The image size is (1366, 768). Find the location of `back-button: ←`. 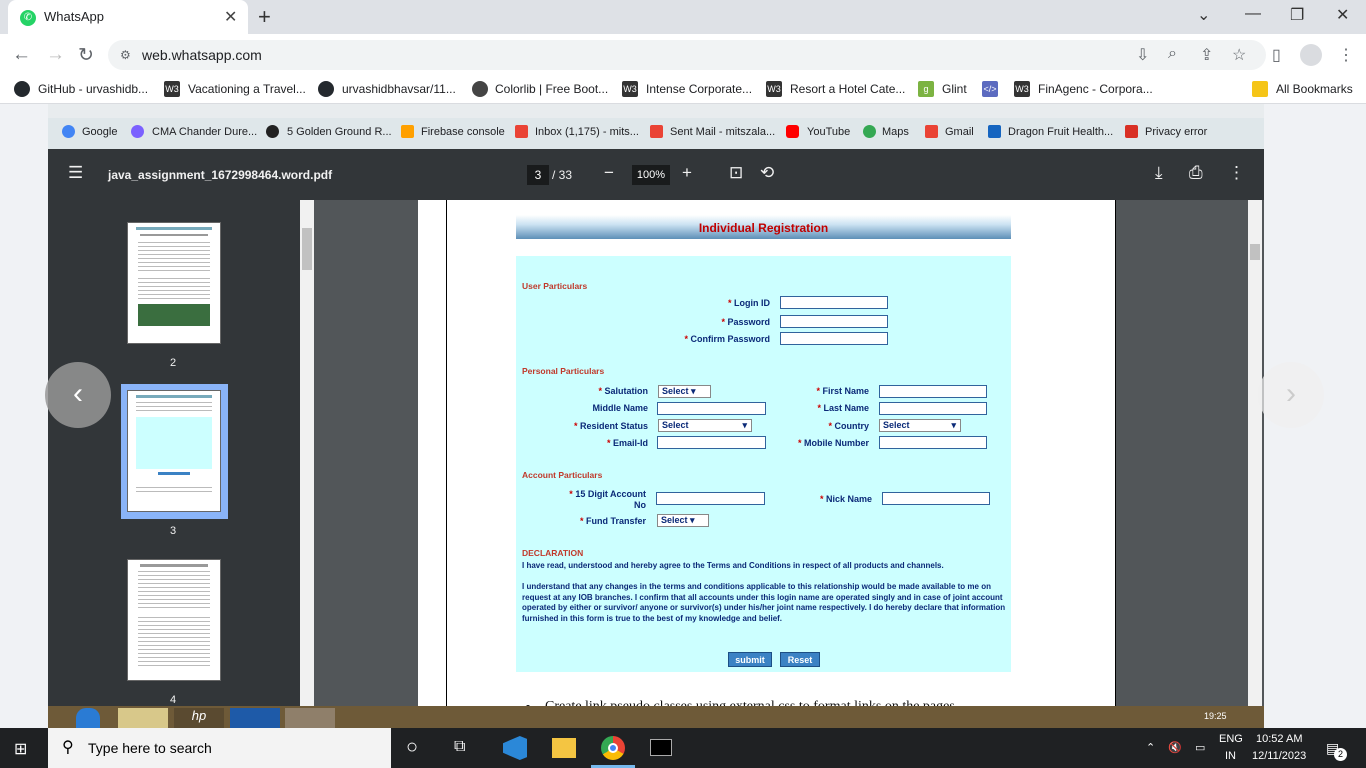

back-button: ← is located at coordinates (21, 55).